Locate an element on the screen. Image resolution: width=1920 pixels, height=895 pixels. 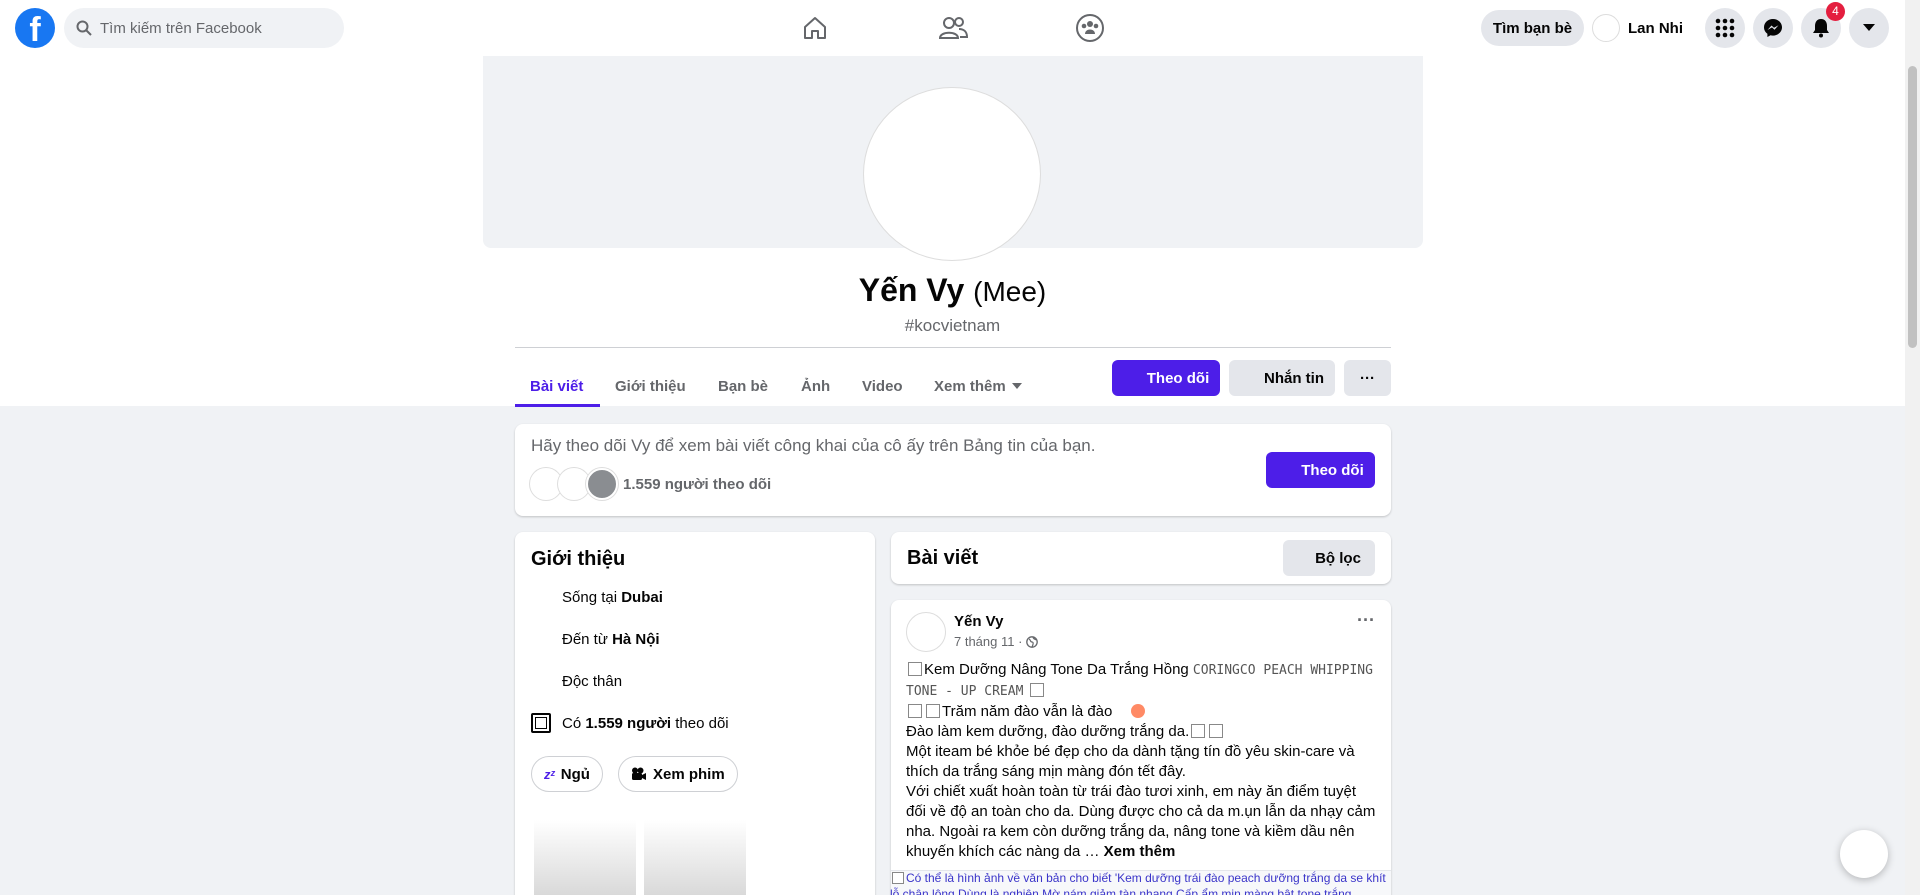
header-divider is located at coordinates (953, 347).